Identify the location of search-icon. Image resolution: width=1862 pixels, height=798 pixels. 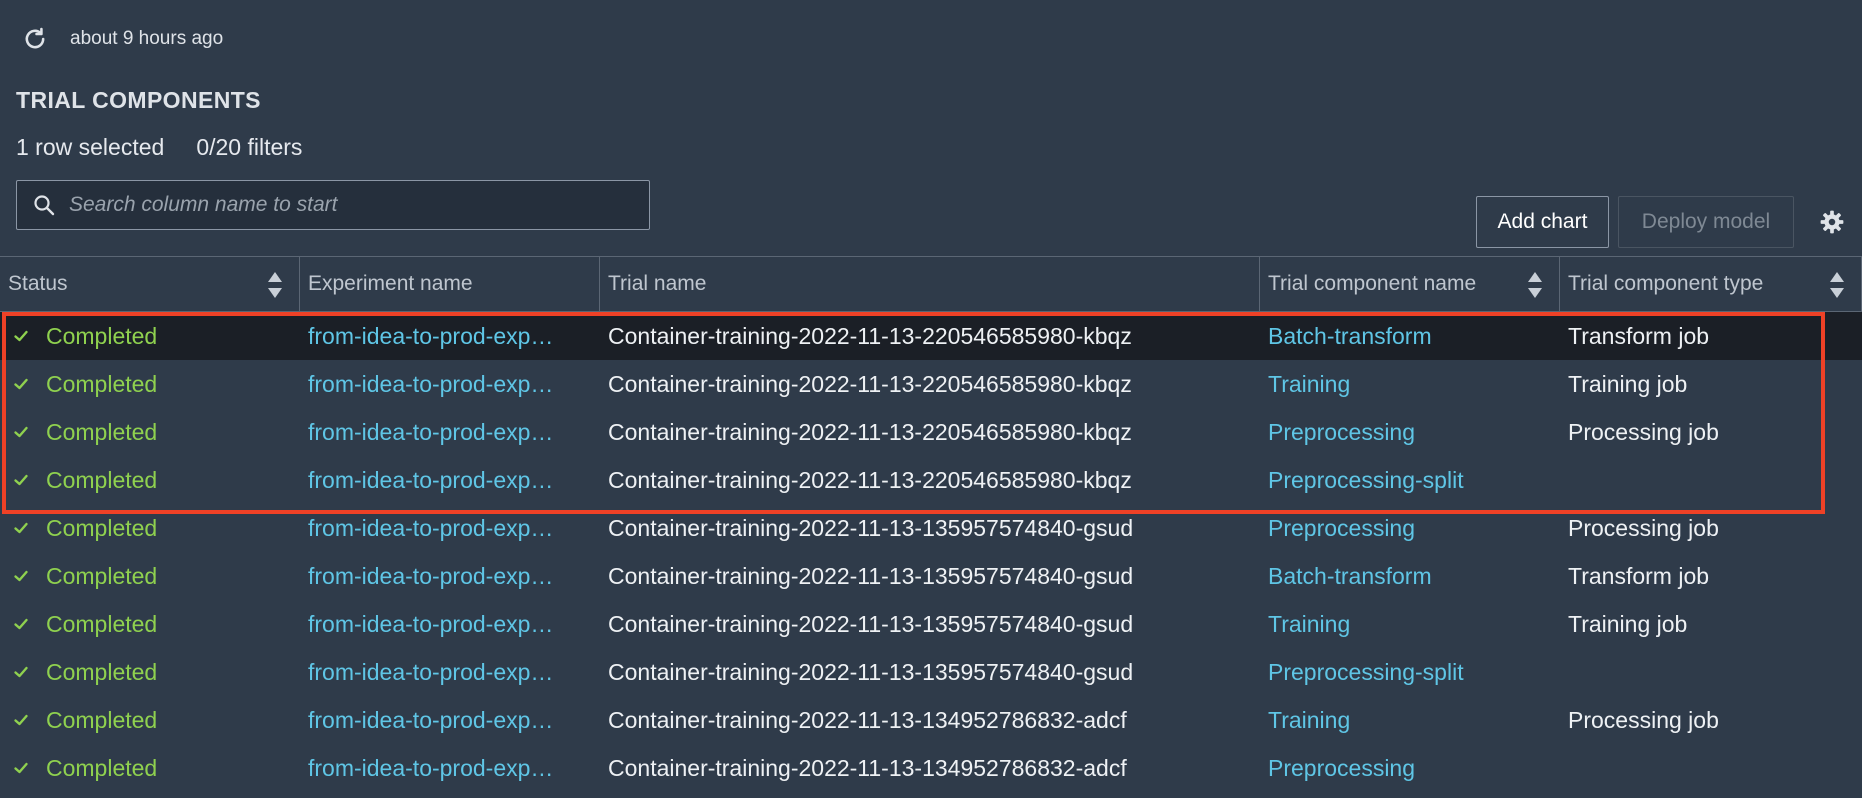
(44, 205).